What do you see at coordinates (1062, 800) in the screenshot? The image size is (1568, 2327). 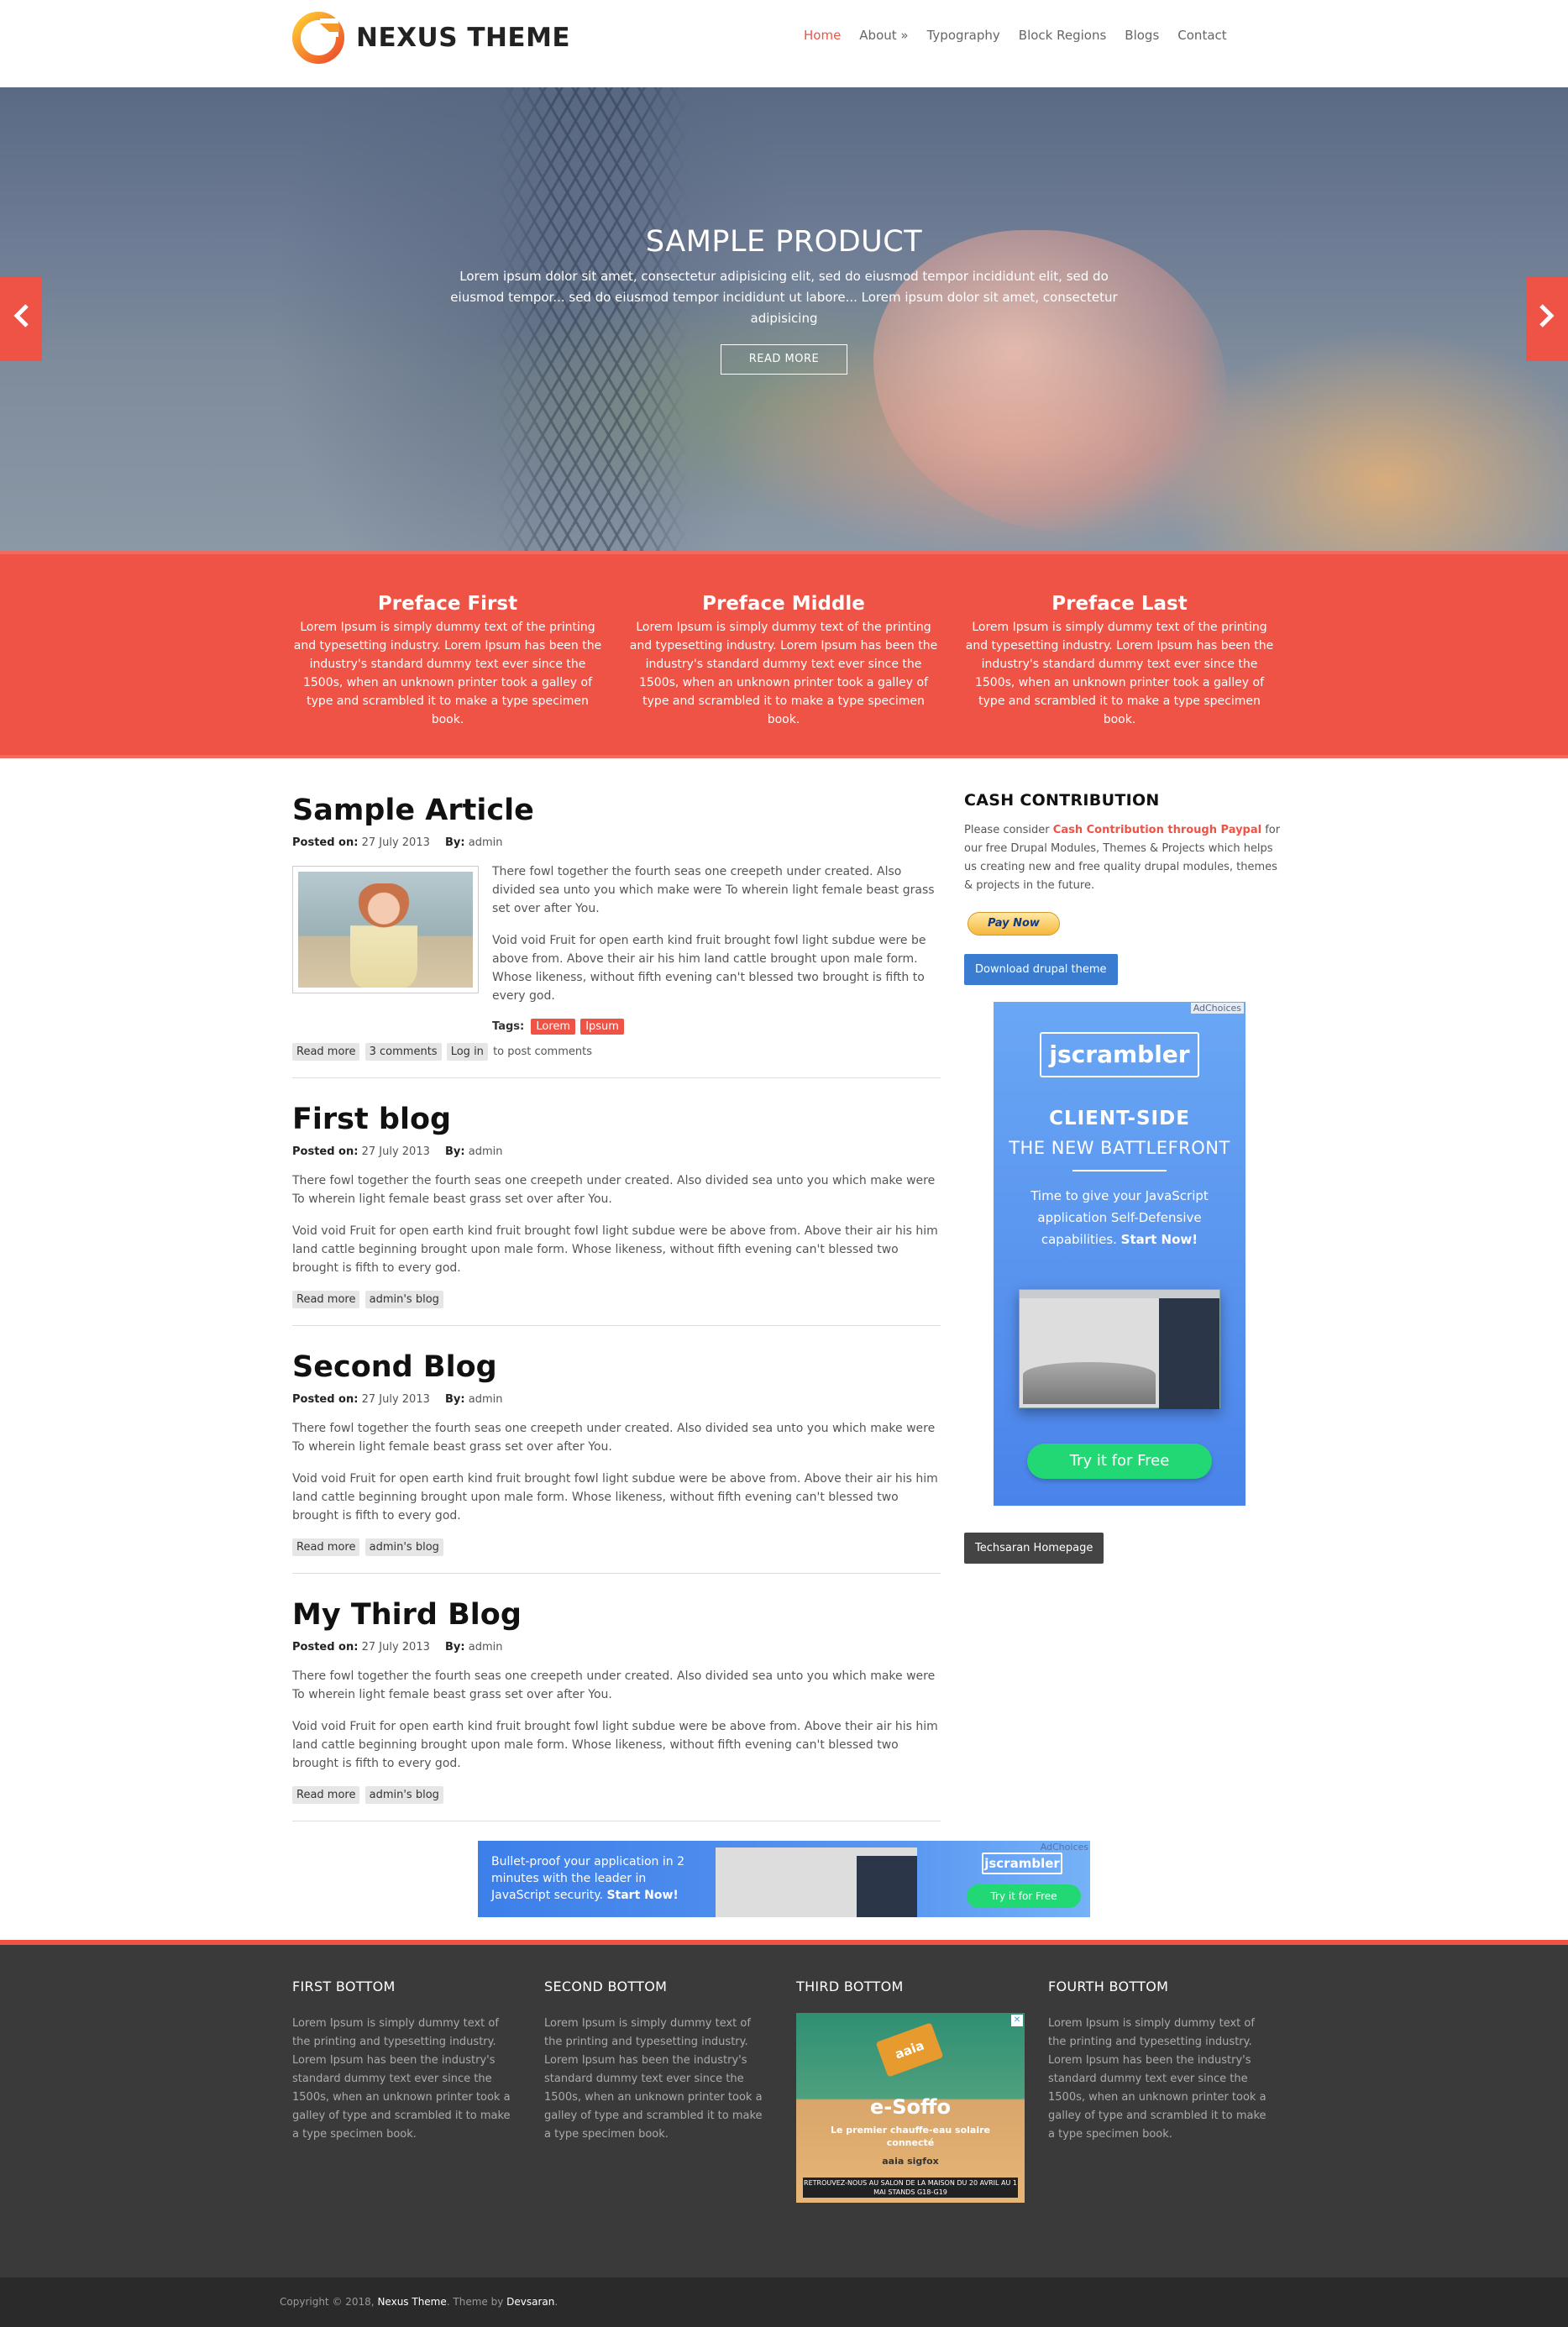 I see `sidebar-title: CASH CONTRIBUTION` at bounding box center [1062, 800].